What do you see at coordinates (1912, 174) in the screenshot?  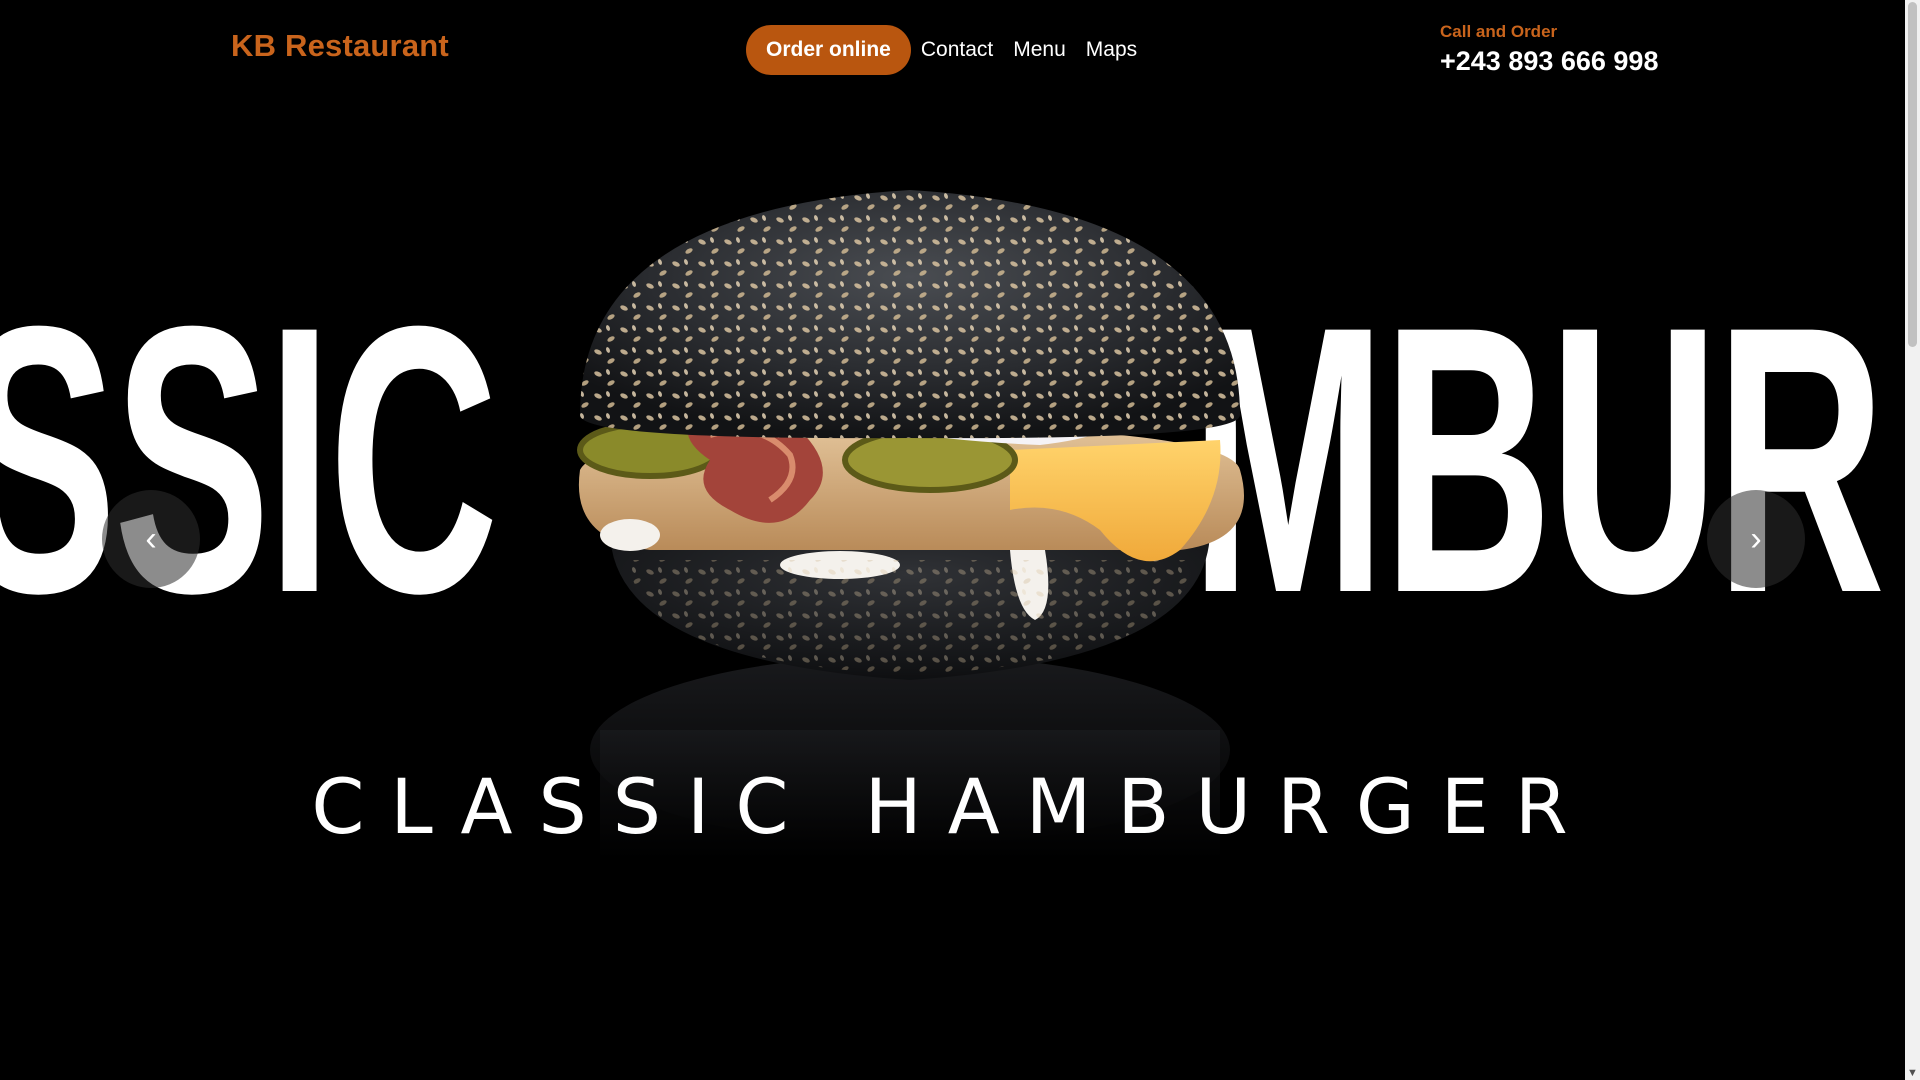 I see `scrollbar-thumb` at bounding box center [1912, 174].